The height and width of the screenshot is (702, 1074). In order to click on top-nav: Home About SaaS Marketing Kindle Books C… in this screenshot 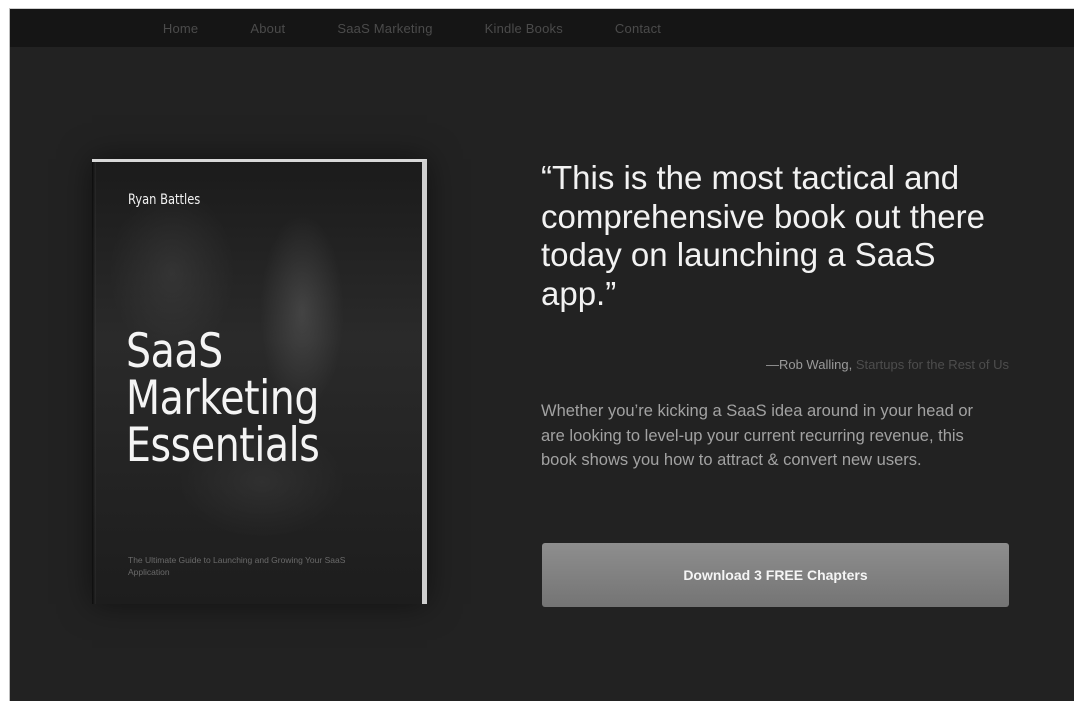, I will do `click(542, 28)`.